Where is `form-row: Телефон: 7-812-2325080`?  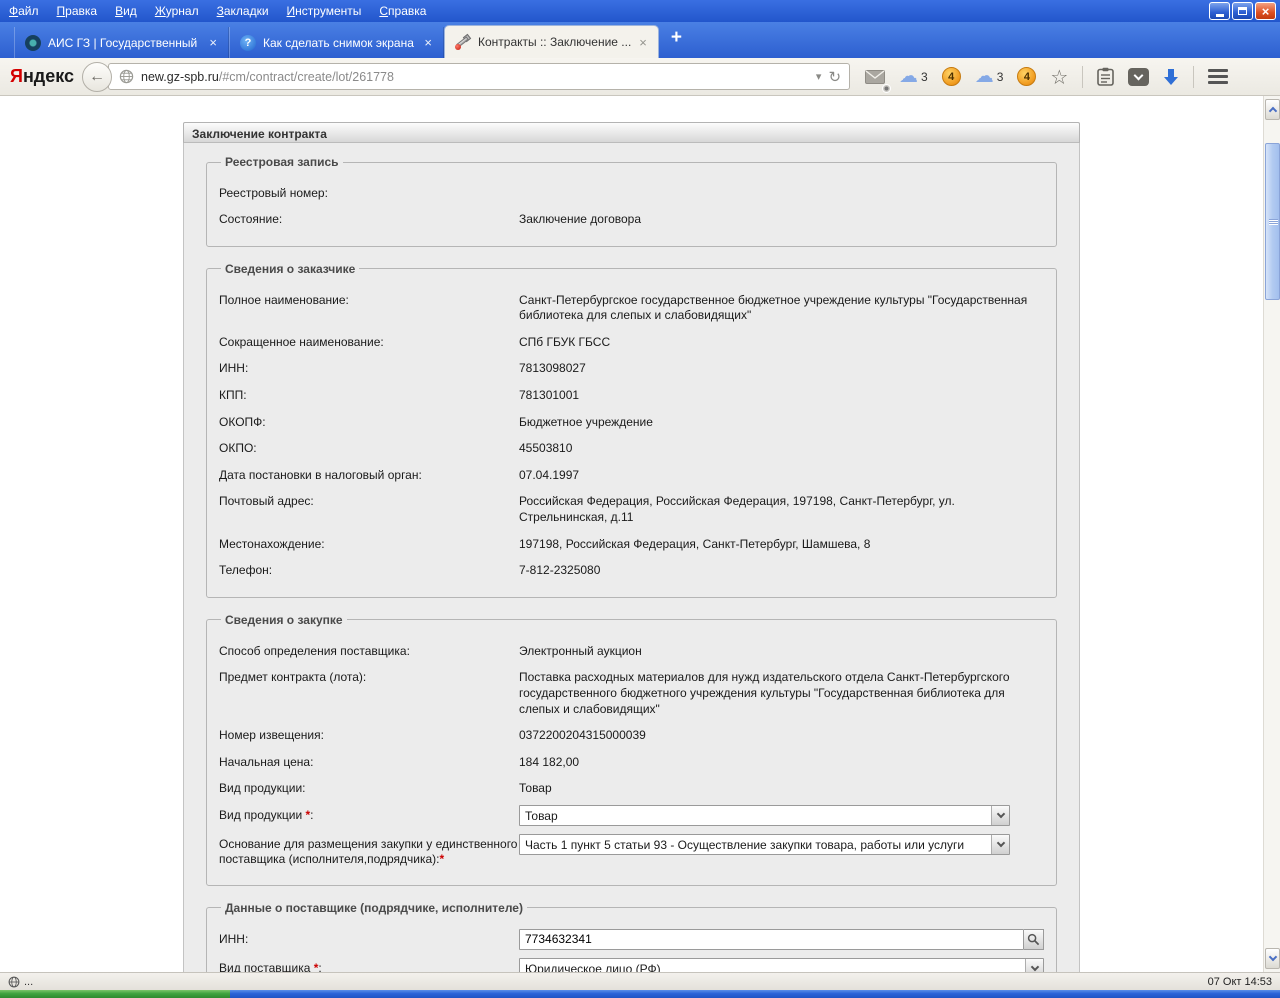
form-row: Телефон: 7-812-2325080 is located at coordinates (631, 569).